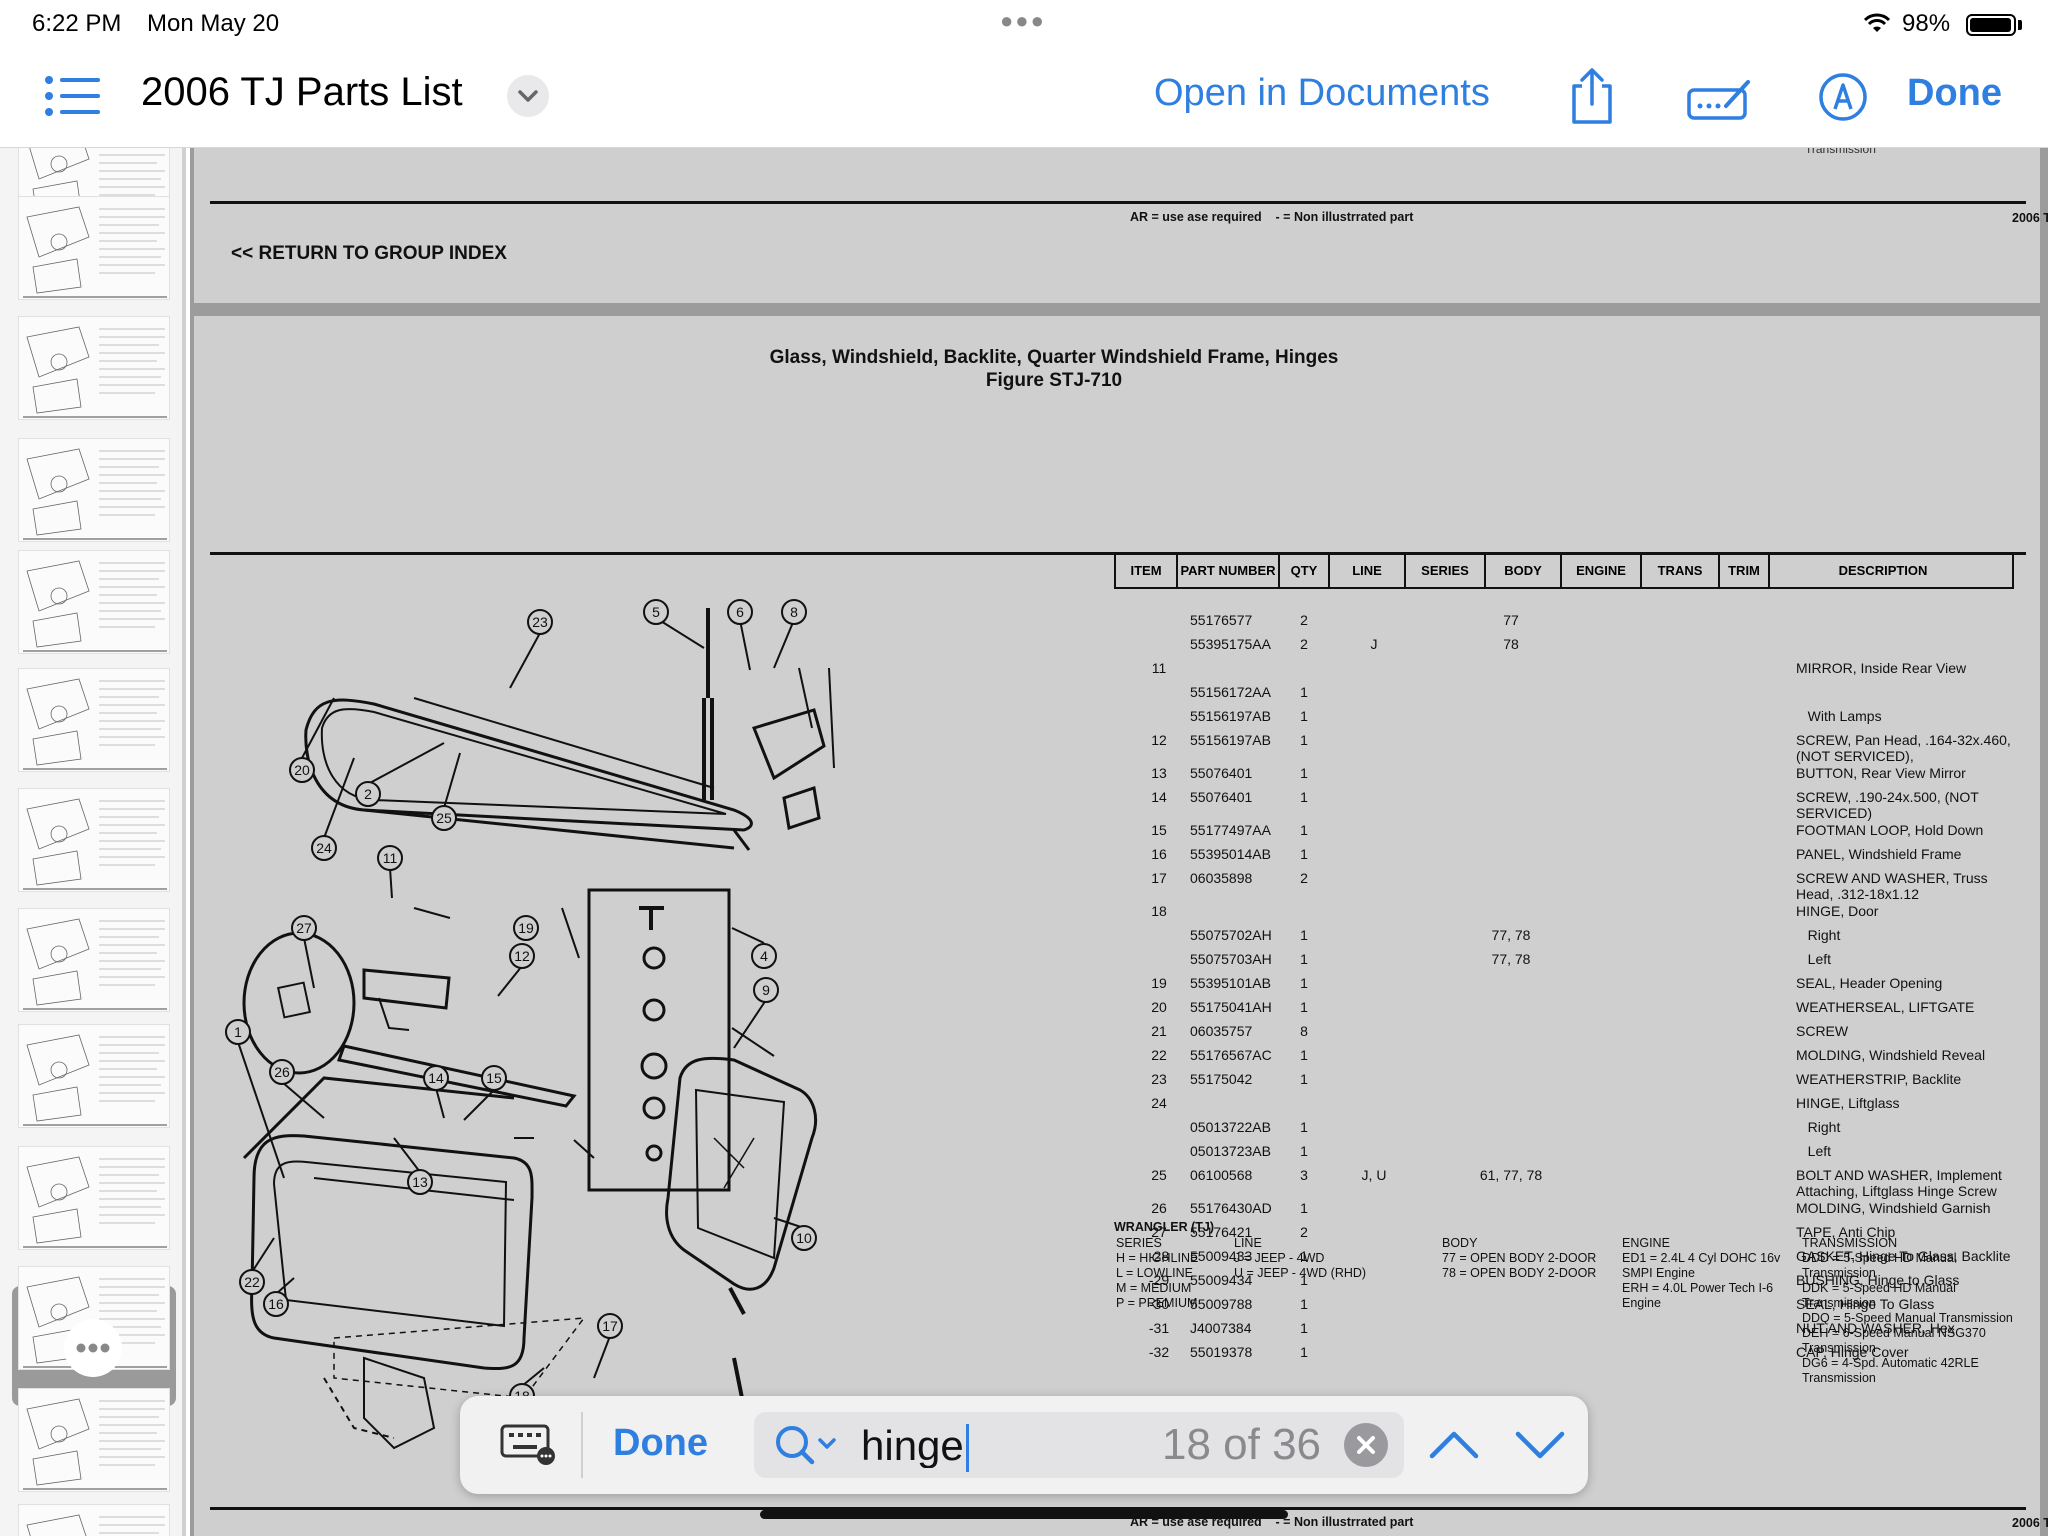 The width and height of the screenshot is (2048, 1536). Describe the element at coordinates (1592, 96) in the screenshot. I see `share-icon` at that location.